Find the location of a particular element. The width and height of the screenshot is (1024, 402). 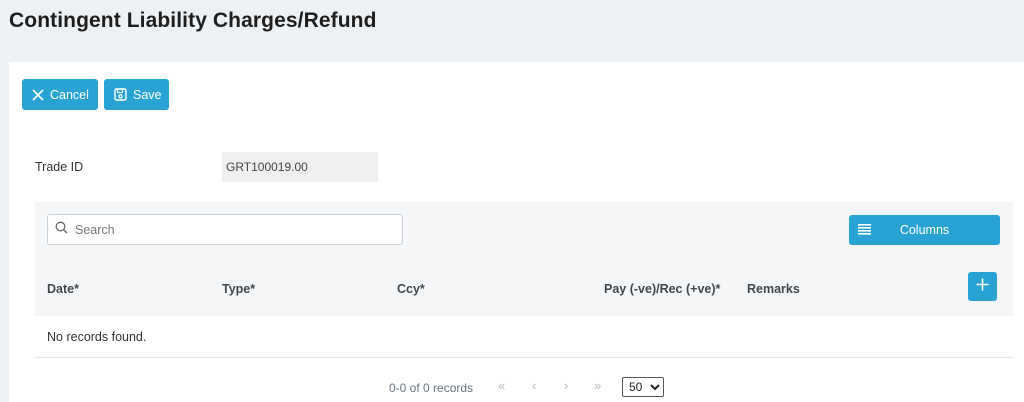

close-icon is located at coordinates (38, 94).